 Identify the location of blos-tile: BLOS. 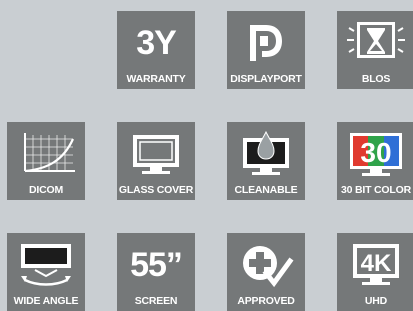
(375, 50).